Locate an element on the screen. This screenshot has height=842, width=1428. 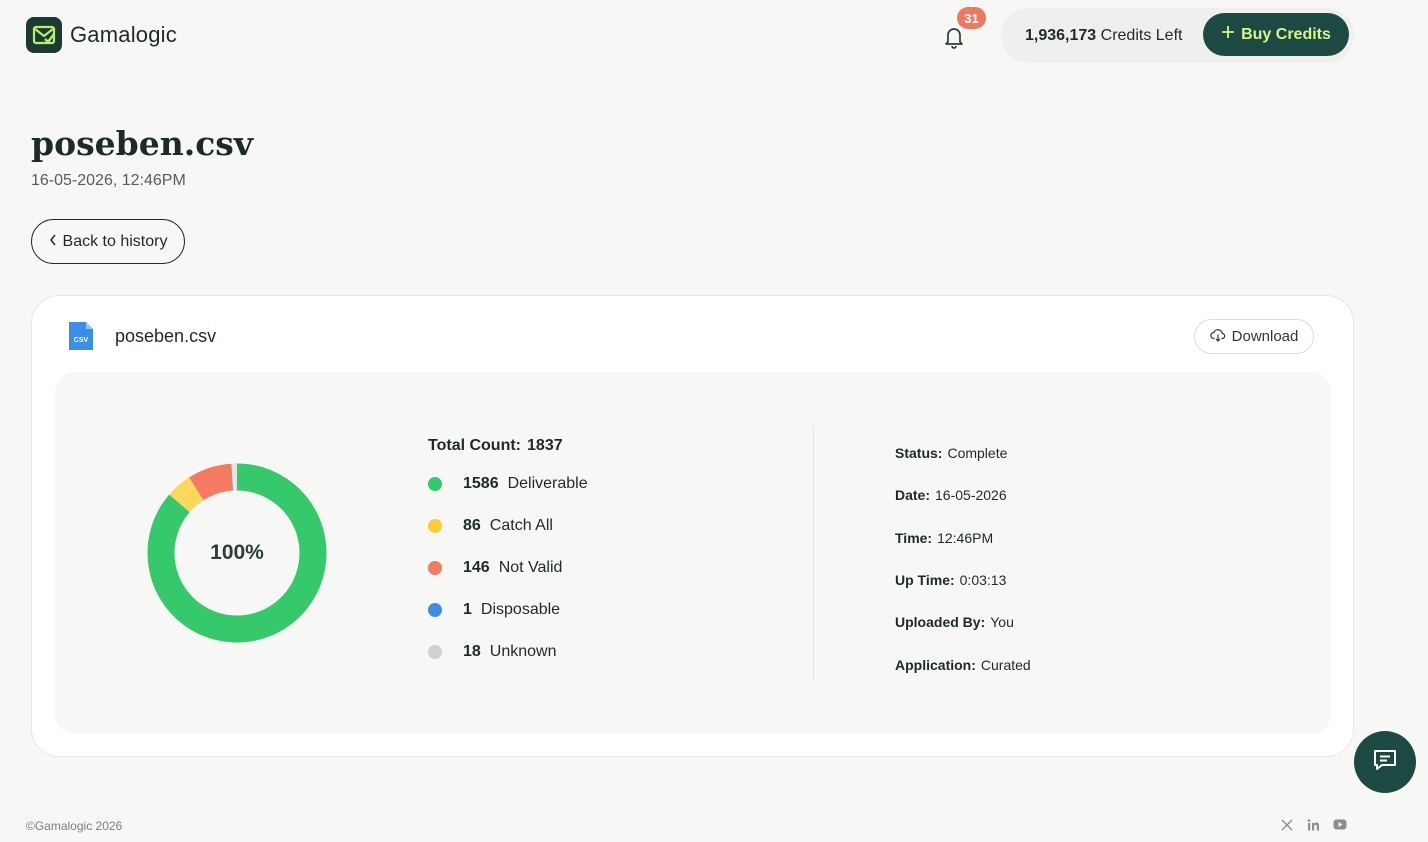
detail-label: Status: is located at coordinates (919, 453).